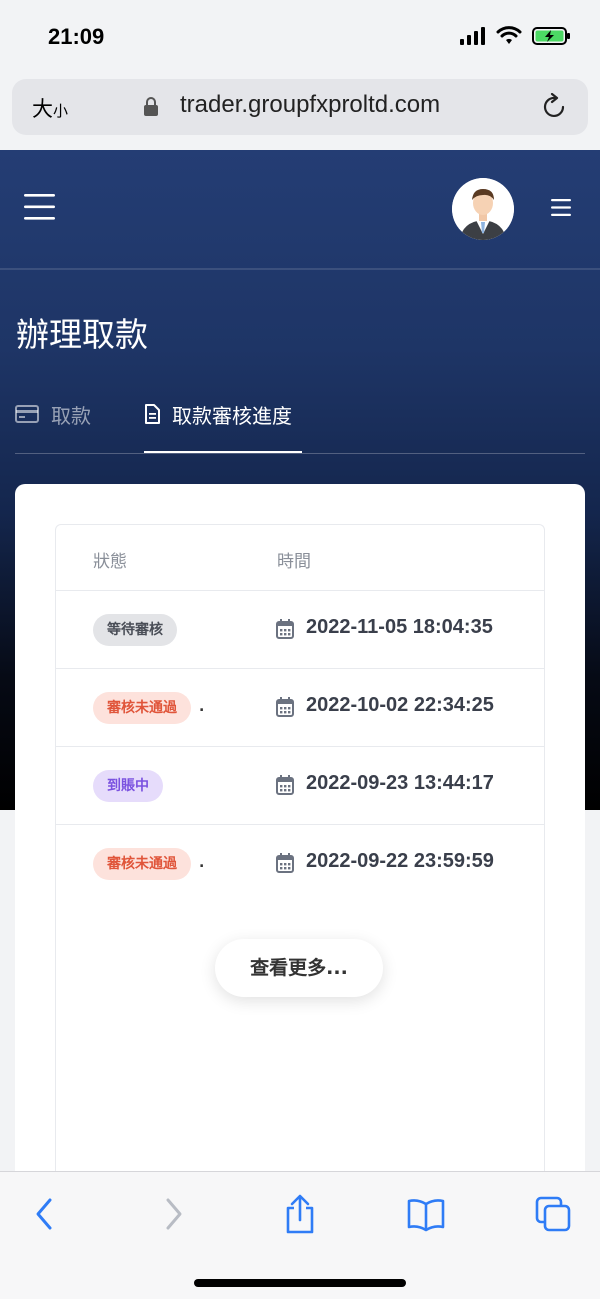  Describe the element at coordinates (300, 630) in the screenshot. I see `table-row: 等待審核 2022-11-05 18:04:35` at that location.